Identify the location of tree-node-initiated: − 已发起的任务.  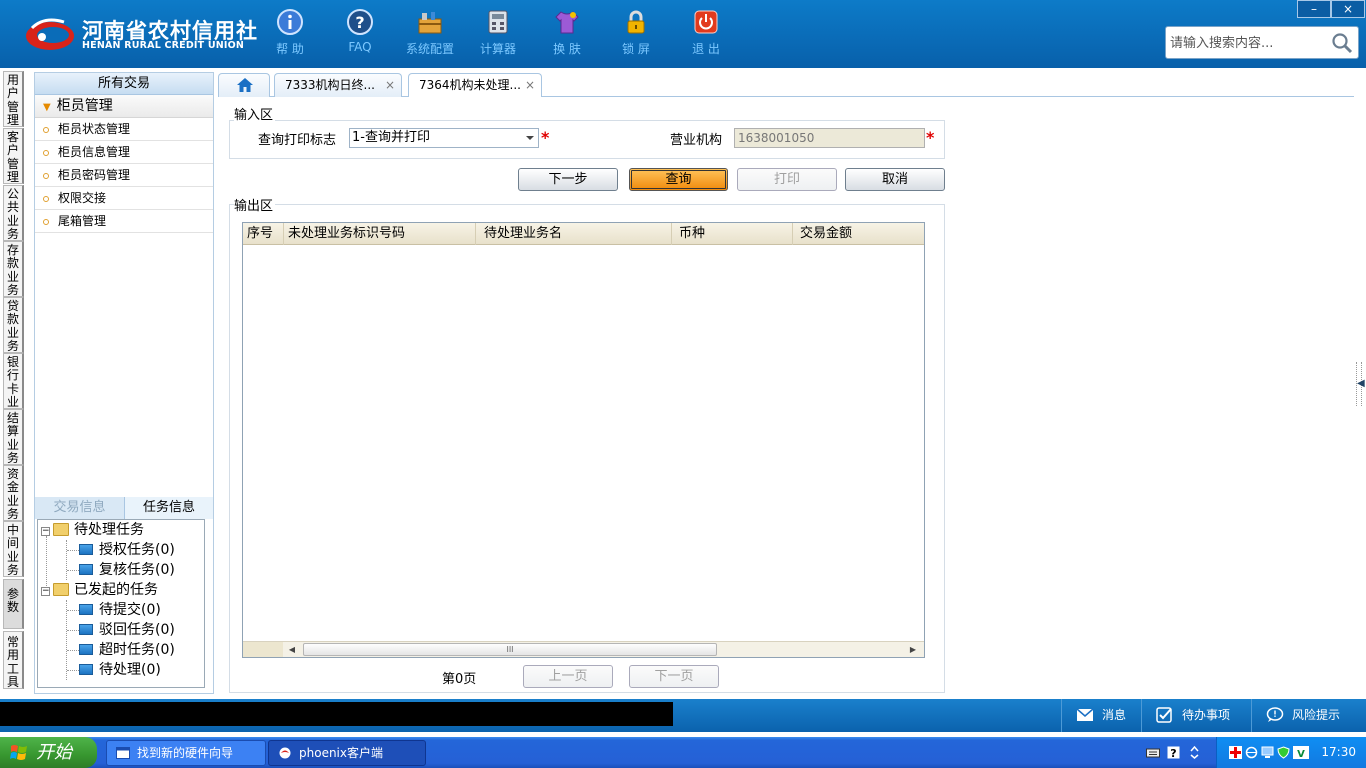
(99, 590).